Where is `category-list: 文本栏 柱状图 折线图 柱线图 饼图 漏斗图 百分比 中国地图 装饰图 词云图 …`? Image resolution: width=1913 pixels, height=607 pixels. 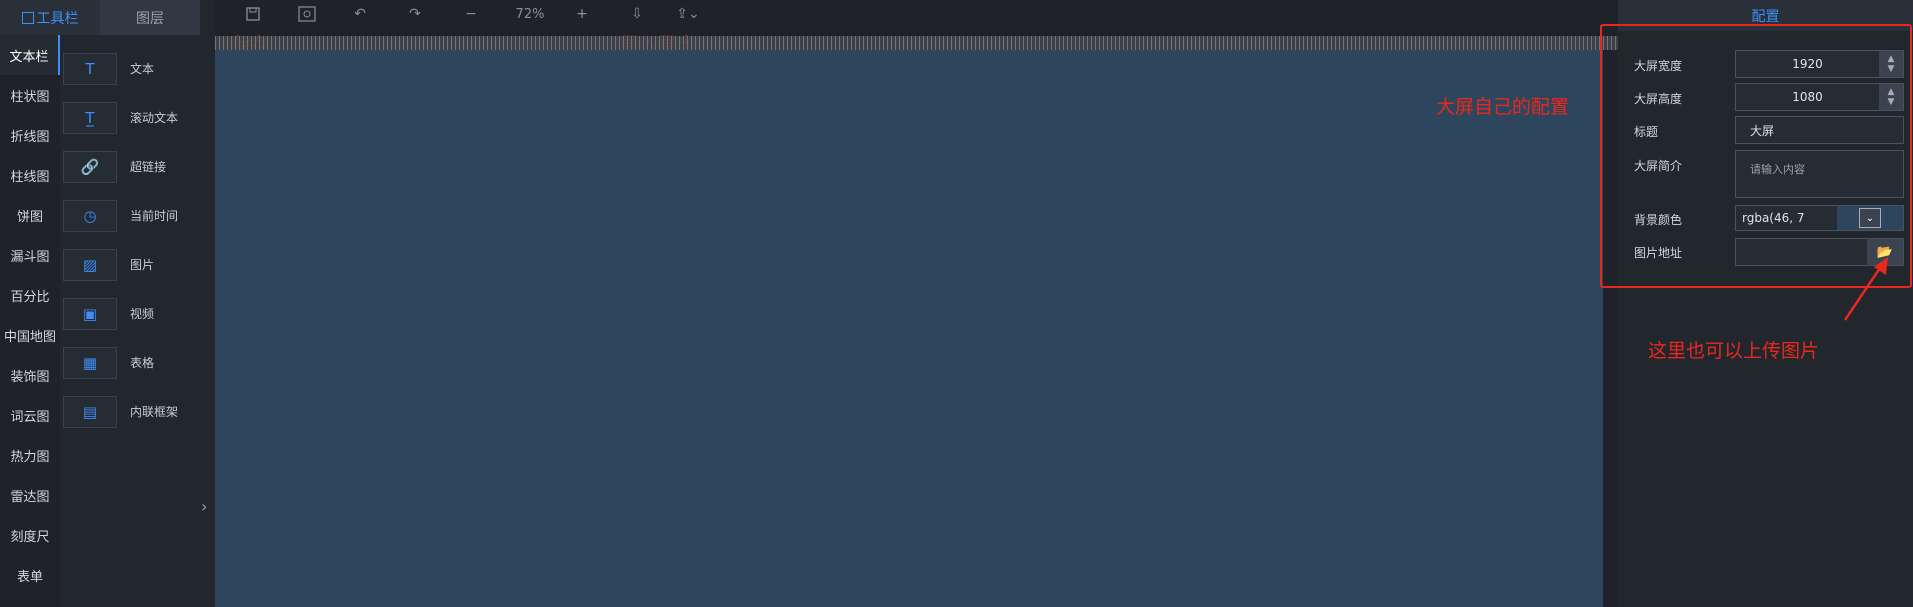 category-list: 文本栏 柱状图 折线图 柱线图 饼图 漏斗图 百分比 中国地图 装饰图 词云图 … is located at coordinates (30, 321).